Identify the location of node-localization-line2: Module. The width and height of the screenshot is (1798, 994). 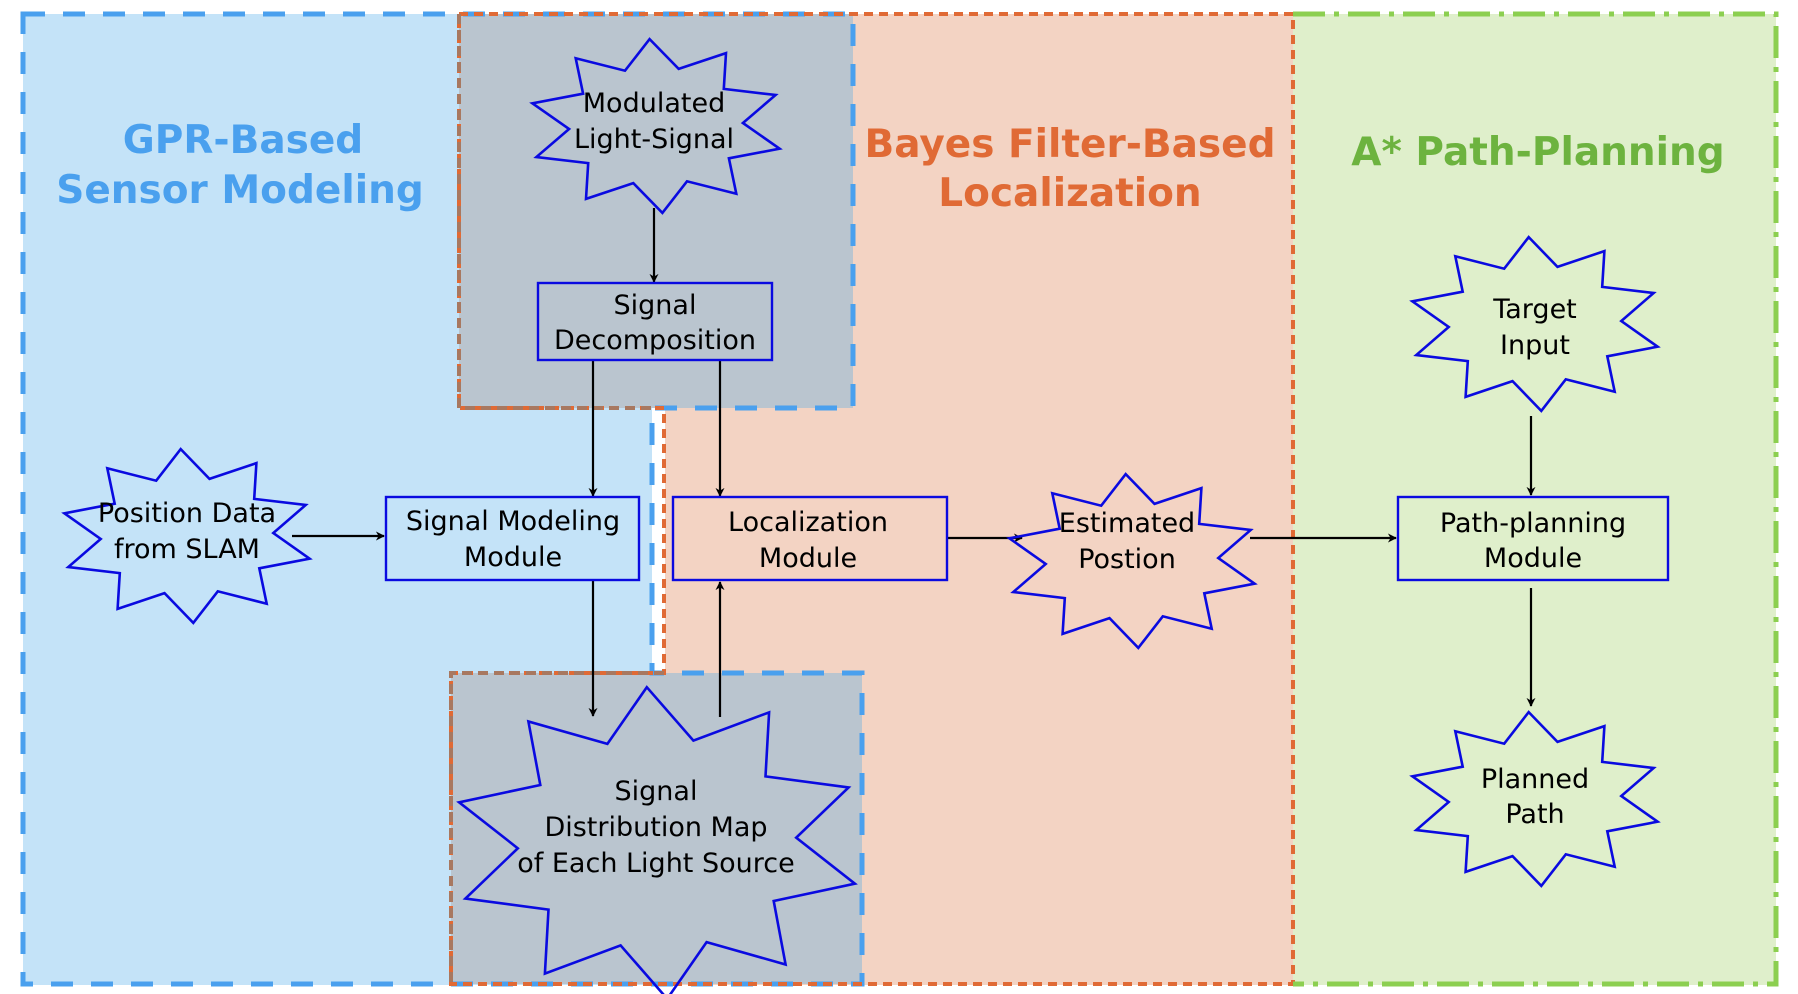
(808, 558).